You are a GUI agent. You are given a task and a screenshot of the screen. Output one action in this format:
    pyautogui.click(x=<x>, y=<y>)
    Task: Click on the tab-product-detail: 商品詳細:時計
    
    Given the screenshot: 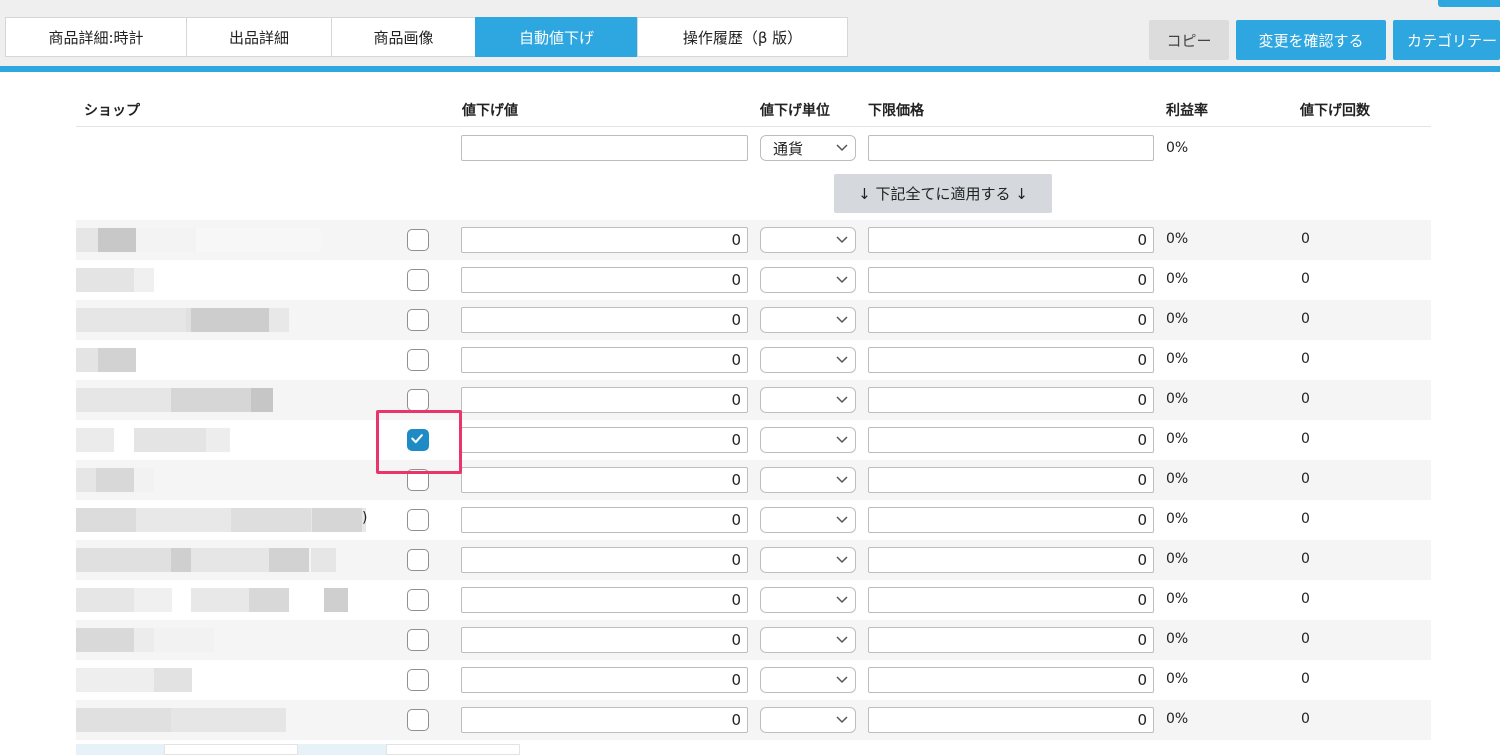 What is the action you would take?
    pyautogui.click(x=95, y=37)
    